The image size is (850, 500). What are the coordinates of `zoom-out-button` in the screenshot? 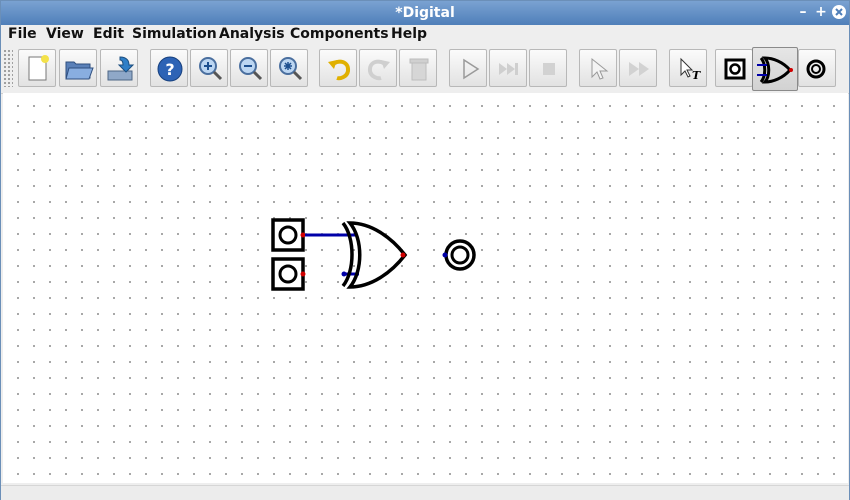 It's located at (249, 68).